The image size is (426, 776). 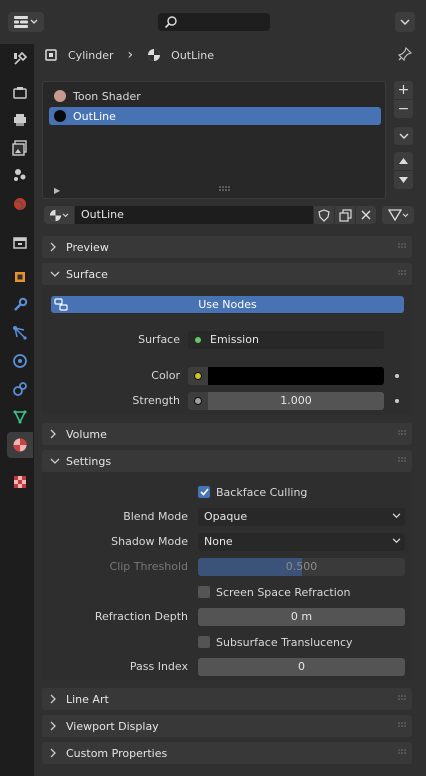 What do you see at coordinates (57, 190) in the screenshot?
I see `filter-toggle-icon: ▶` at bounding box center [57, 190].